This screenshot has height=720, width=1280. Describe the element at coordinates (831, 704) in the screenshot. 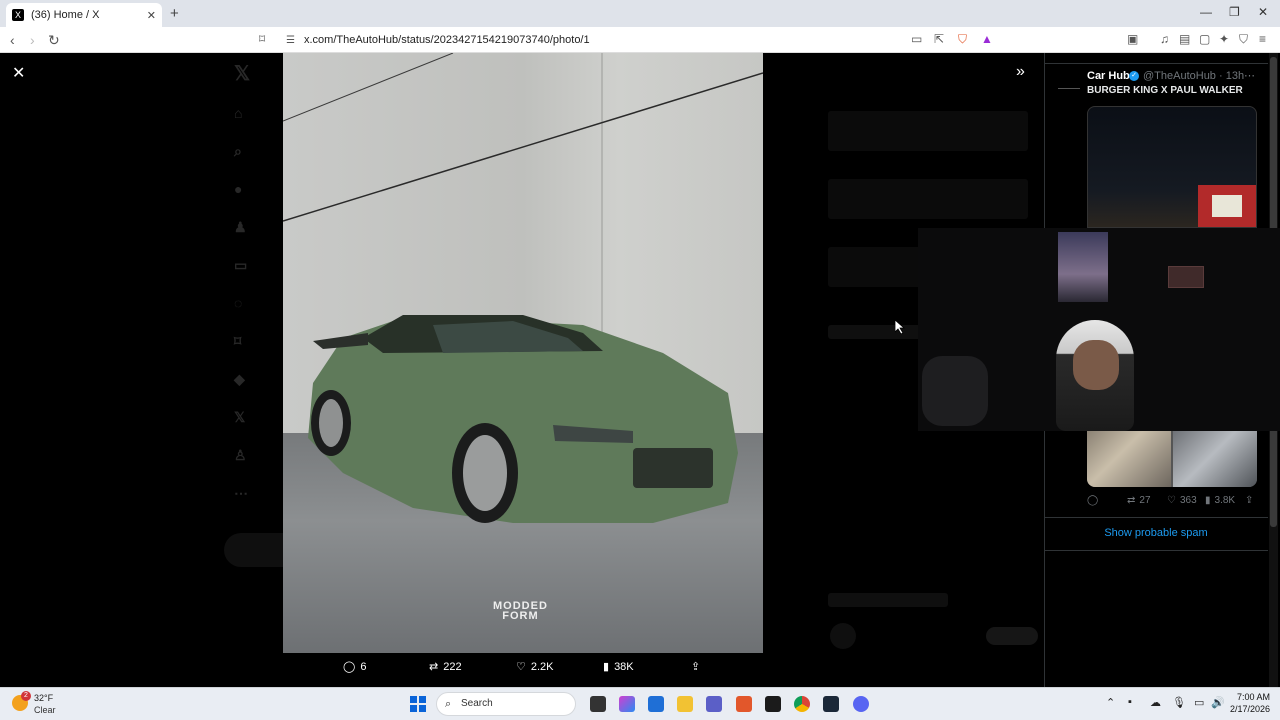

I see `steam-icon` at that location.